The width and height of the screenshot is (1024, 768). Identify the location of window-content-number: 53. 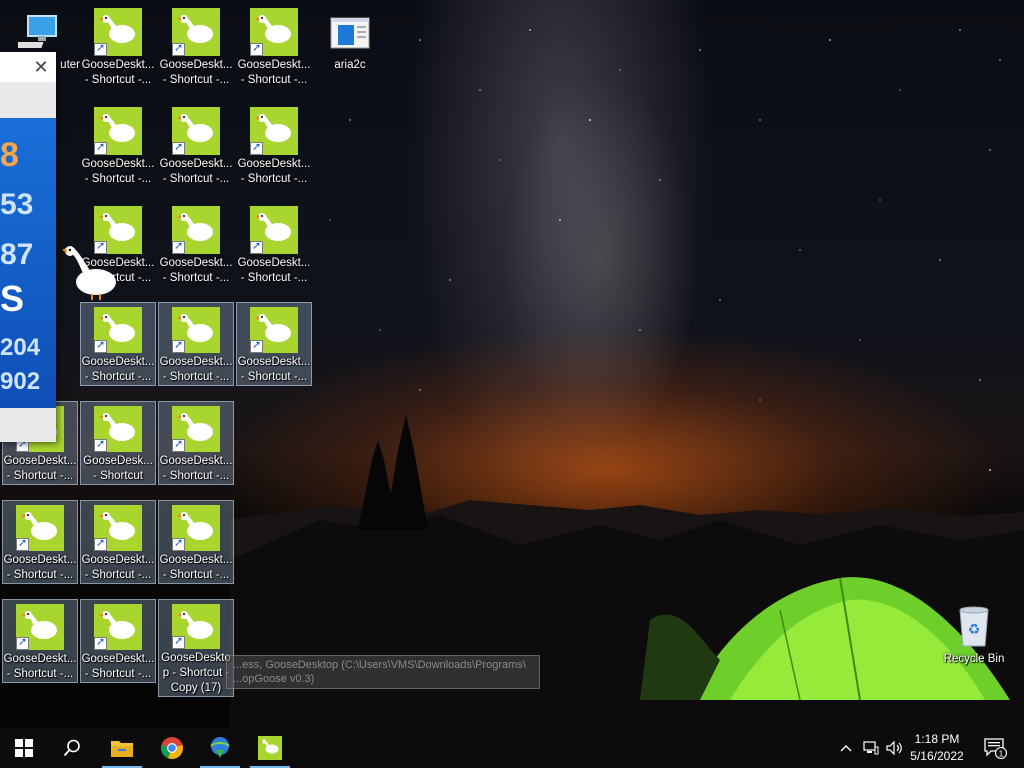
(17, 204).